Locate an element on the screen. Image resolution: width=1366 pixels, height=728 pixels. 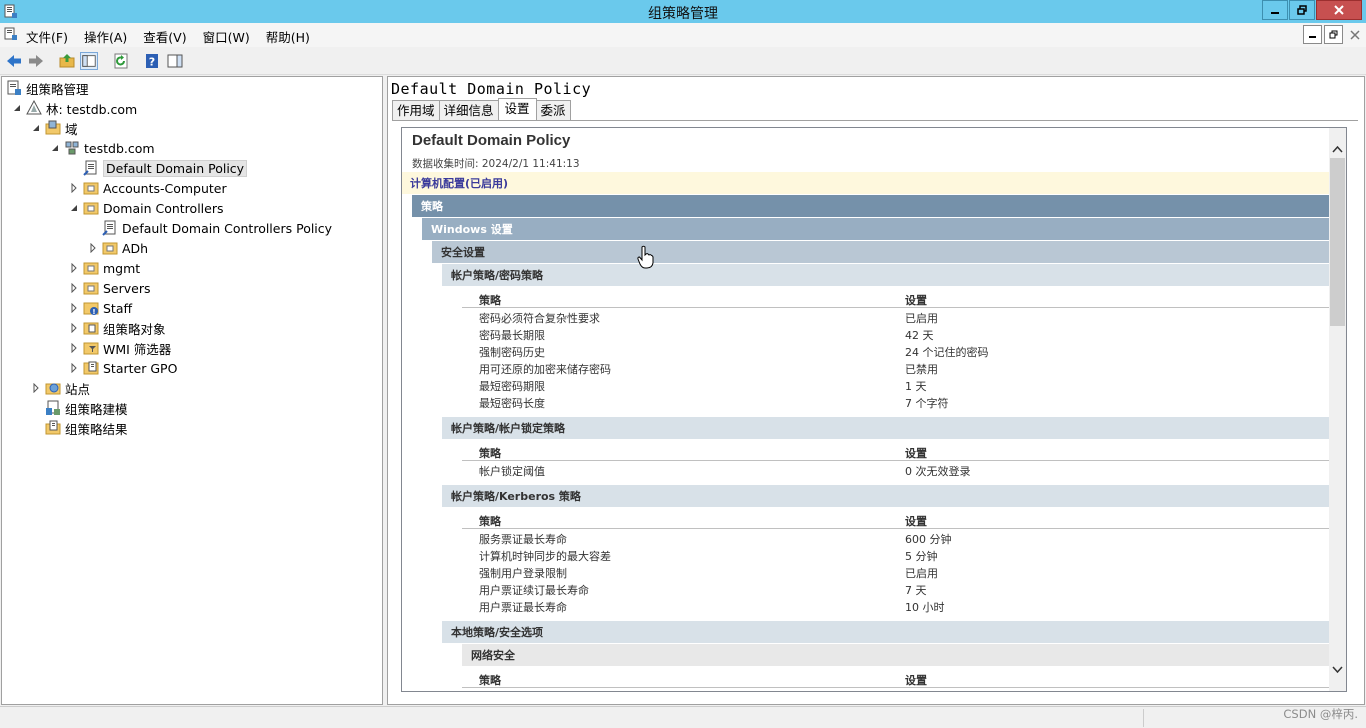
column-header-setting: 设置 is located at coordinates (916, 300).